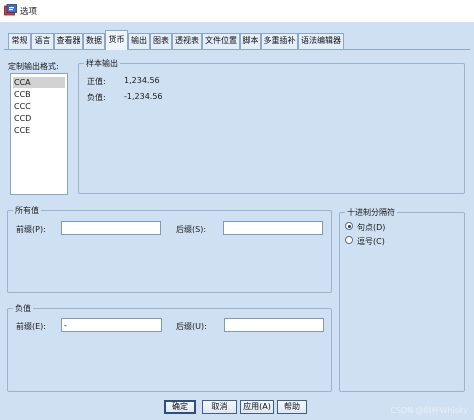 This screenshot has width=474, height=420. I want to click on positive-label: 正值:, so click(96, 81).